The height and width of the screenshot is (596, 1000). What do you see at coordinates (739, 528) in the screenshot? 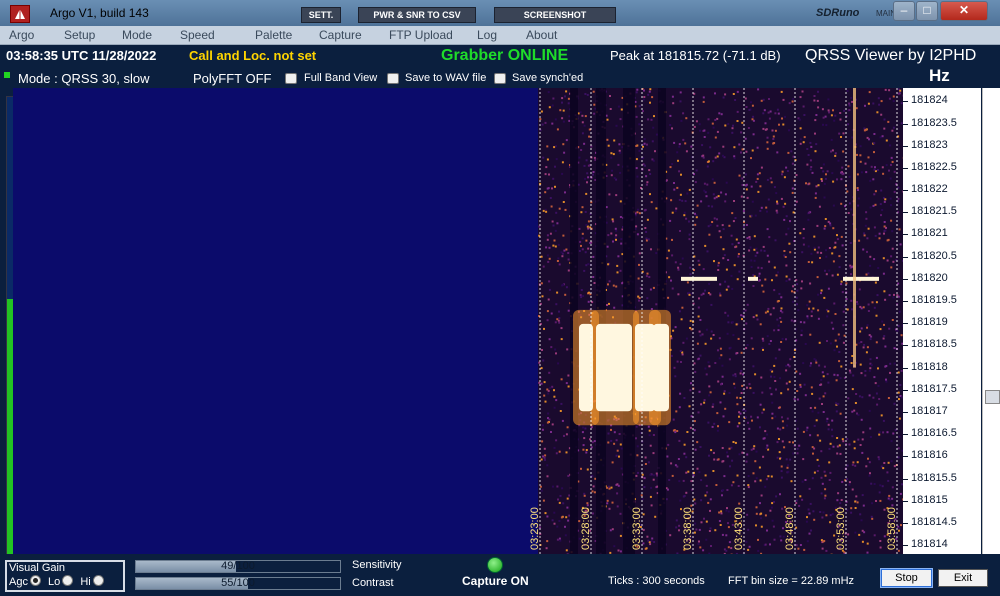
I see `time-marker-label: 03:43:00` at bounding box center [739, 528].